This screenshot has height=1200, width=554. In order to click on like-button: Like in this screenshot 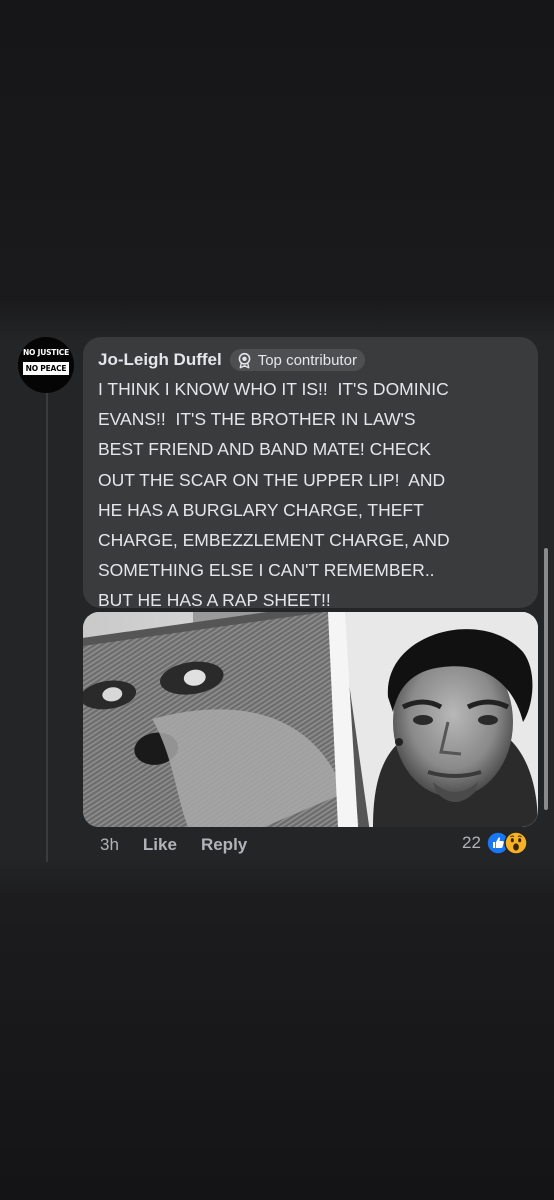, I will do `click(160, 845)`.